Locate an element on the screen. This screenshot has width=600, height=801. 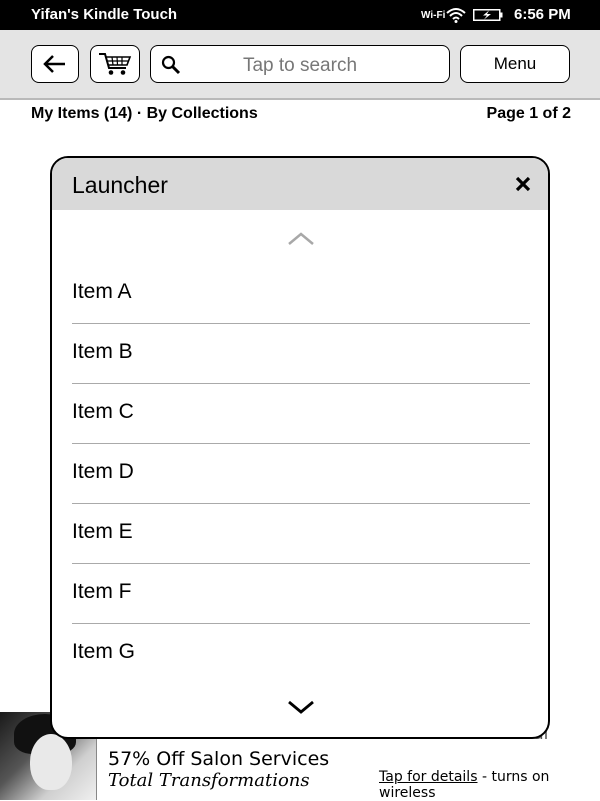
store-button is located at coordinates (115, 64).